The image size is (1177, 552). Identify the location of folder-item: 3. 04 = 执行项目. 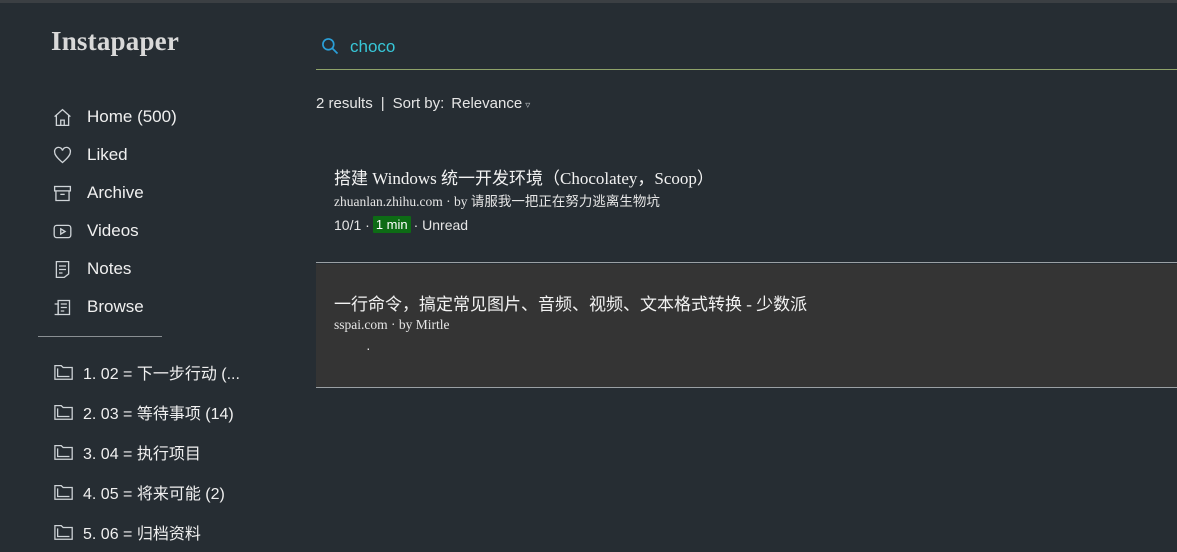
(146, 452).